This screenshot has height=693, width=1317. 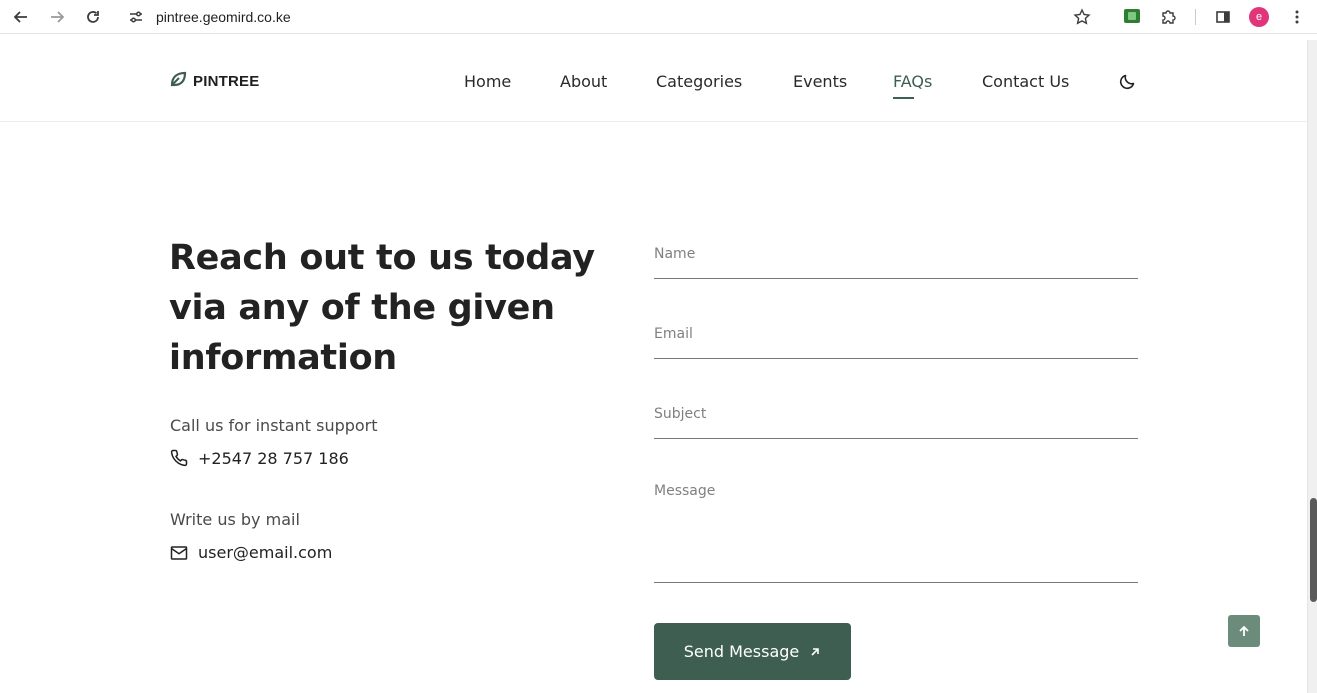 I want to click on browser-toolbar: pintree.geomird.co.ke e, so click(x=658, y=17).